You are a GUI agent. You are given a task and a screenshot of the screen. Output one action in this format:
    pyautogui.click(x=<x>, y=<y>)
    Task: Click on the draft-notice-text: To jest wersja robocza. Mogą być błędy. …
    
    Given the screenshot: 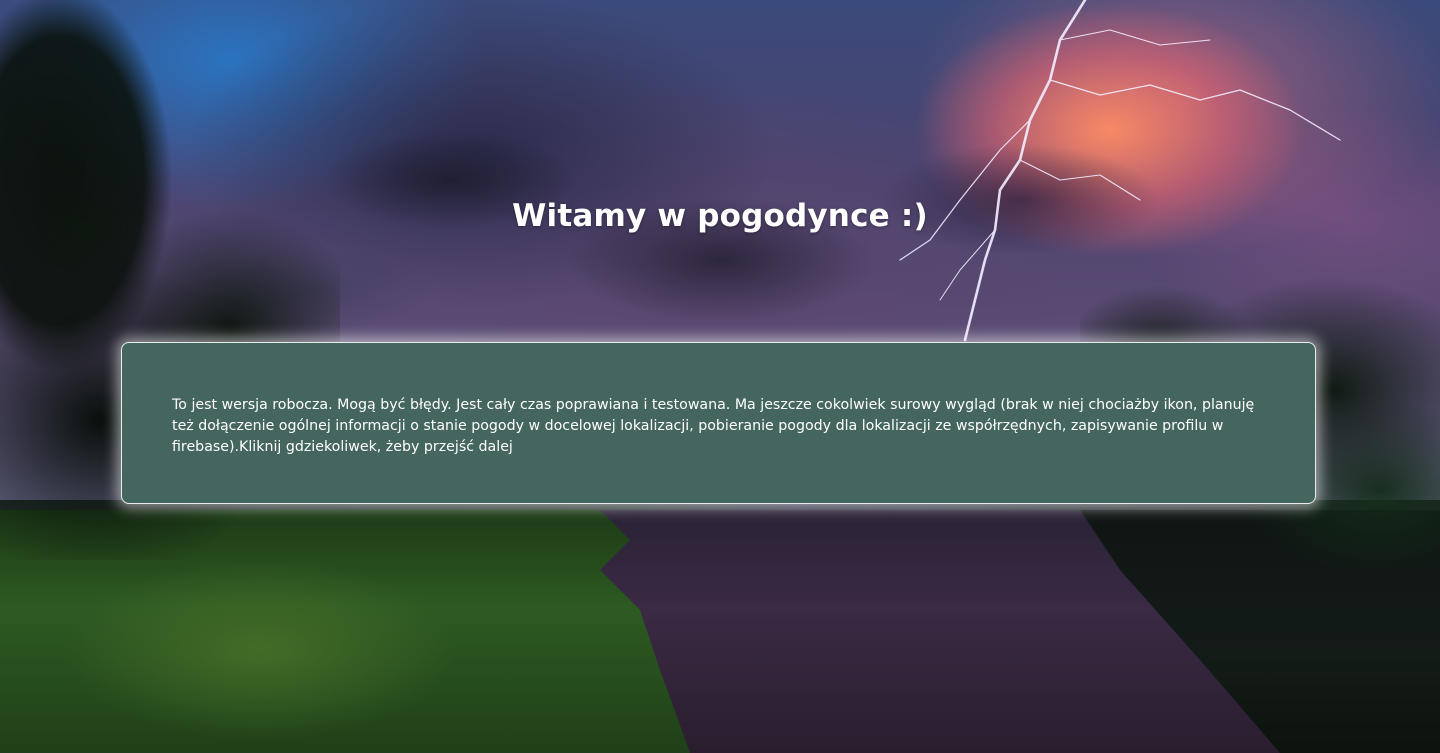 What is the action you would take?
    pyautogui.click(x=713, y=426)
    